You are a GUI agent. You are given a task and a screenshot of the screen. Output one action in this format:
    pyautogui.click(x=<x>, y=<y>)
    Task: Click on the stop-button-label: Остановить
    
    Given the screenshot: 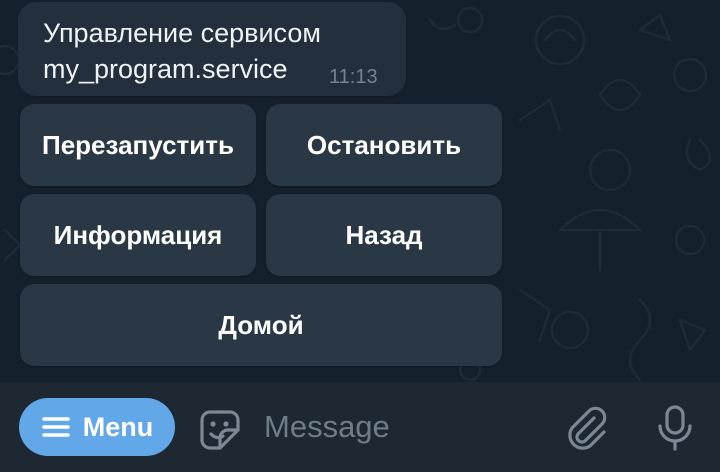 What is the action you would take?
    pyautogui.click(x=384, y=144)
    